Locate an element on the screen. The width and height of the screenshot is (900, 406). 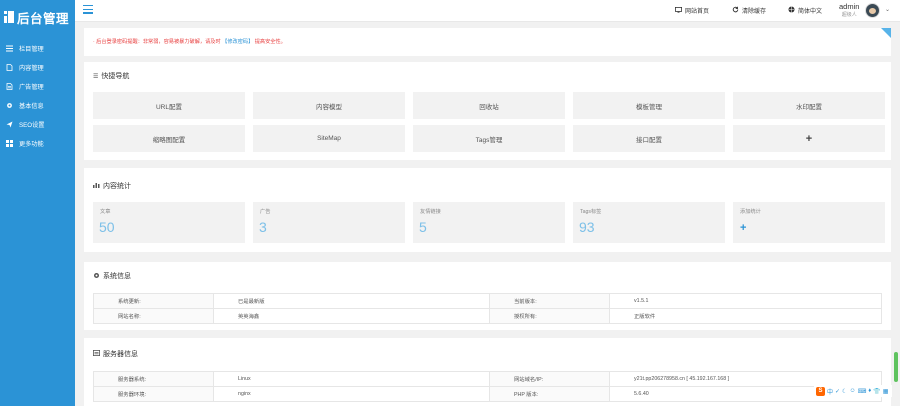
sidebar: 后台管理 栏目管理 内容管理 广告管理 基本信息 SEO设置 更多功能 is located at coordinates (37, 203).